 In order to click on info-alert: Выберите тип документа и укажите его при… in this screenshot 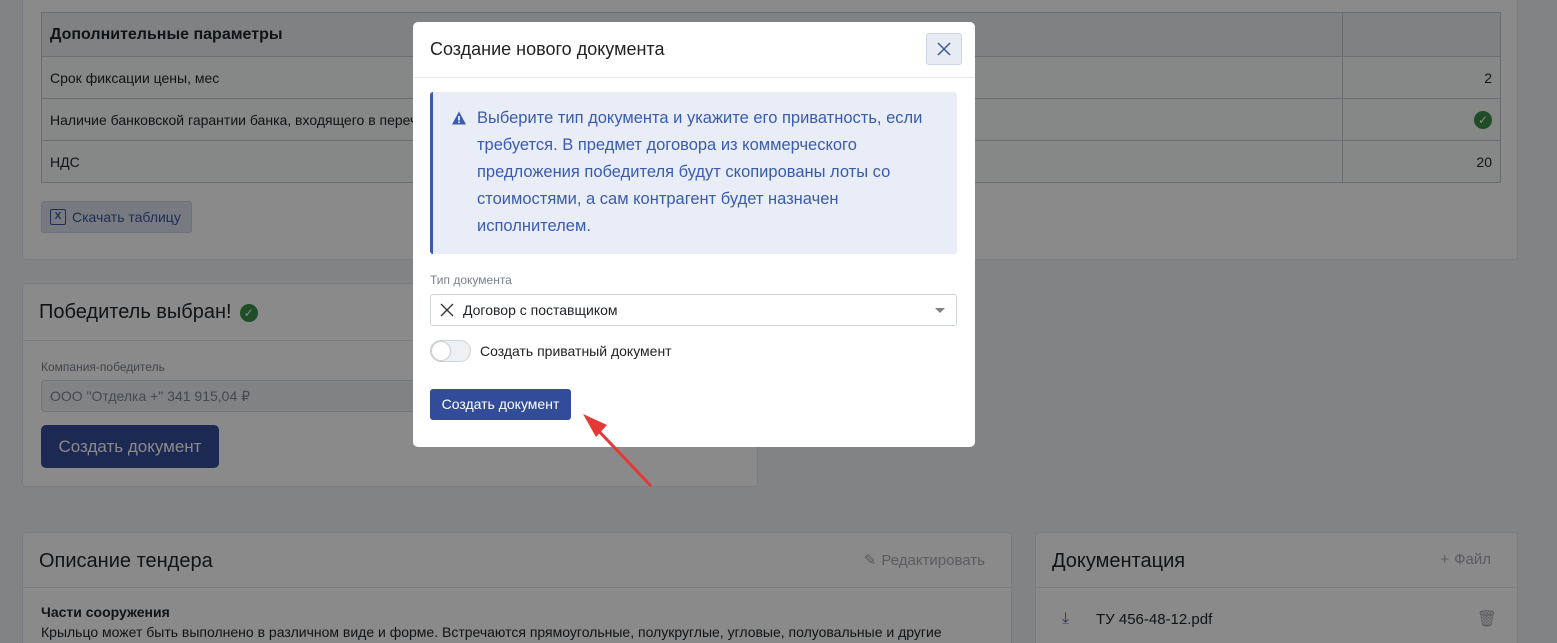, I will do `click(693, 173)`.